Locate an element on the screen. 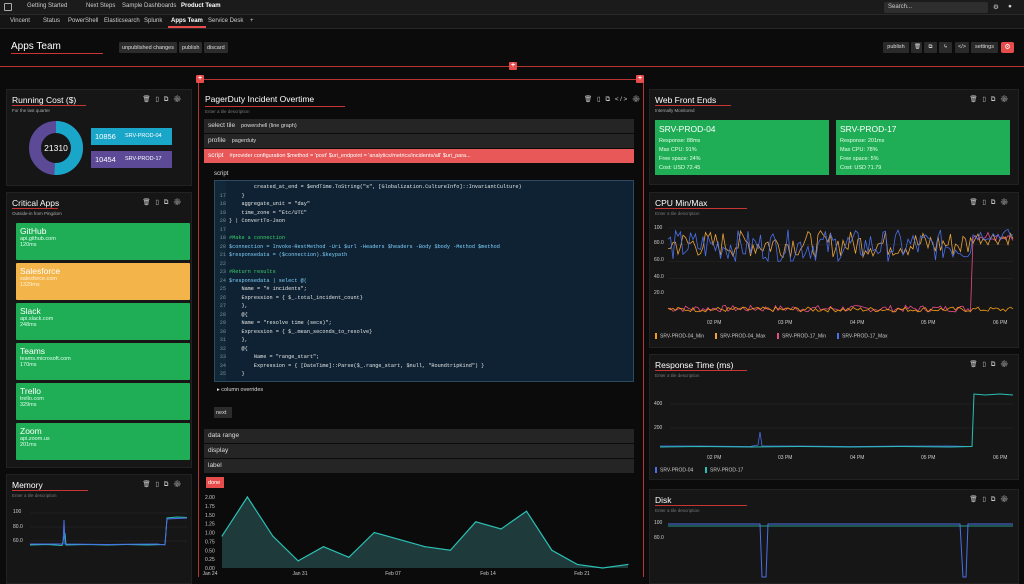  profile-row: profile pagerduty is located at coordinates (419, 141).